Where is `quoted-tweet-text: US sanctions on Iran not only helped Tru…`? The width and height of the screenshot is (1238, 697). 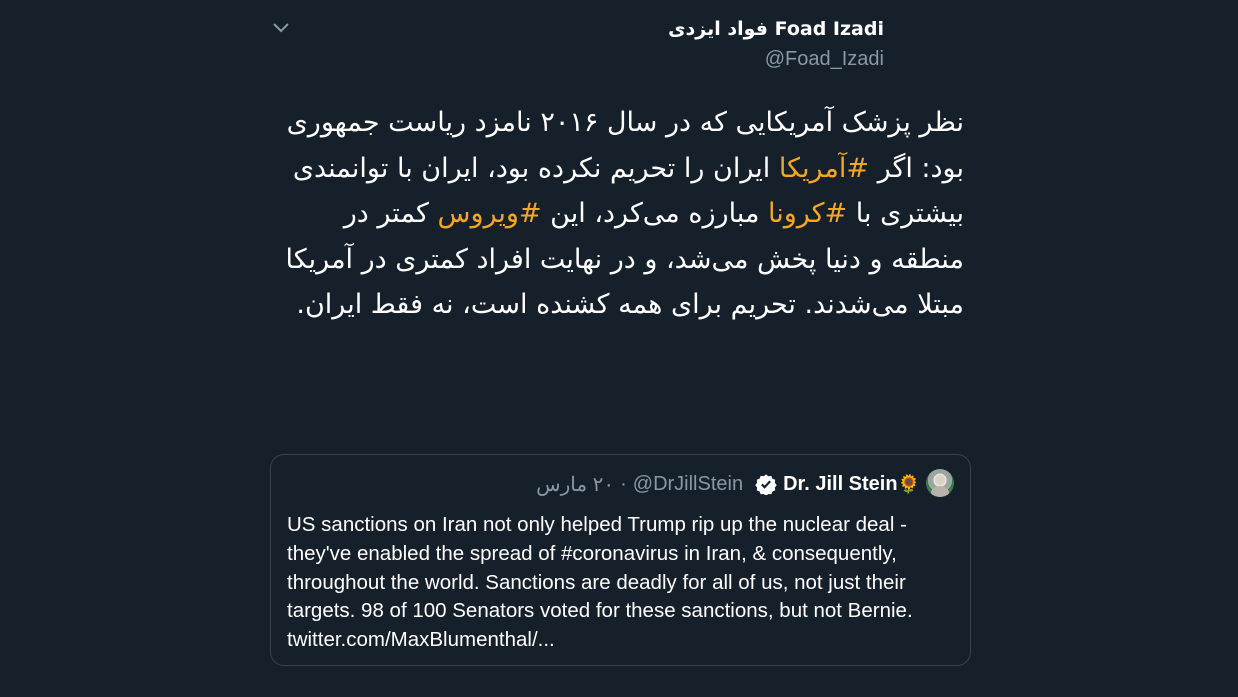
quoted-tweet-text: US sanctions on Iran not only helped Tru… is located at coordinates (600, 582).